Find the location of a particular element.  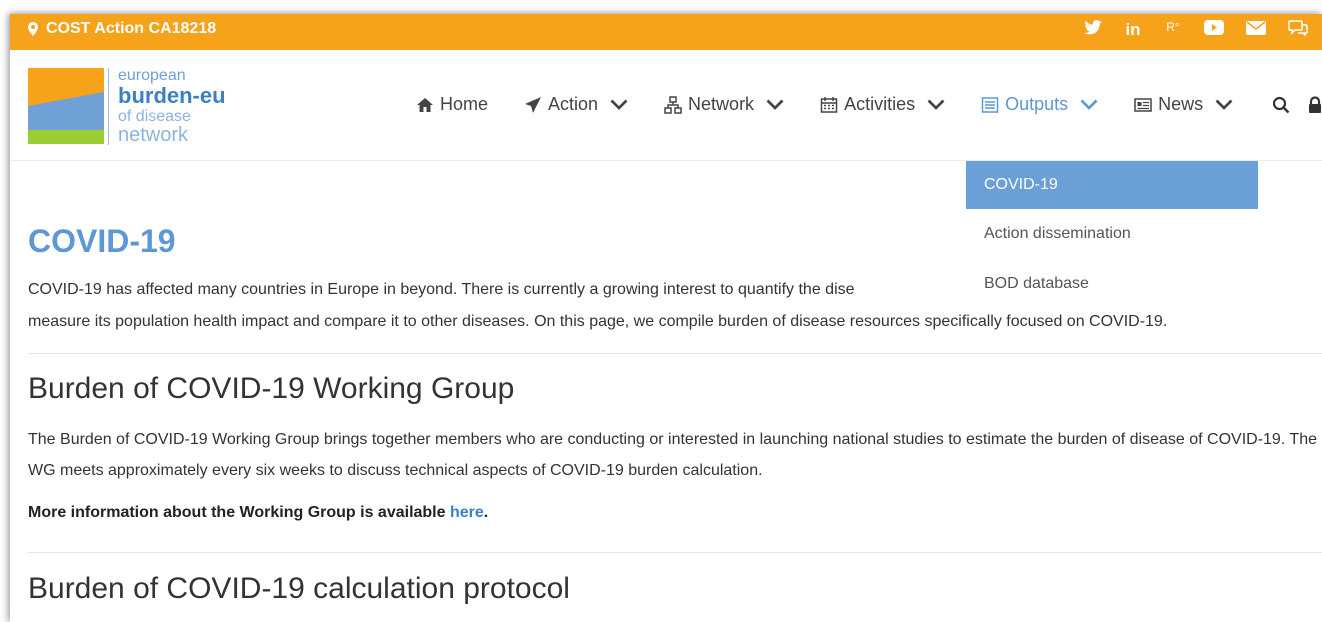

social-links: in R° is located at coordinates (1196, 30).